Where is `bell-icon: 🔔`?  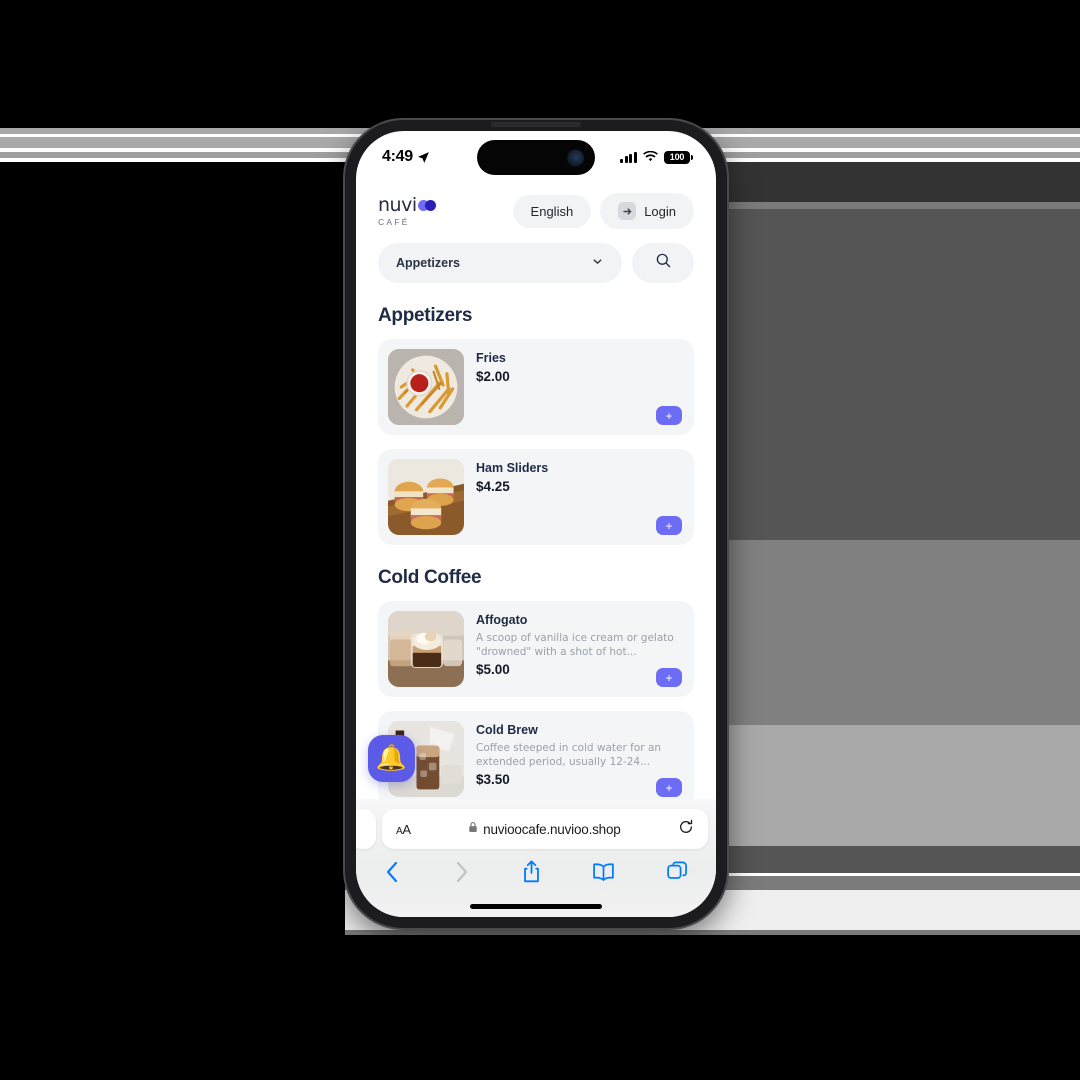
bell-icon: 🔔 is located at coordinates (391, 758).